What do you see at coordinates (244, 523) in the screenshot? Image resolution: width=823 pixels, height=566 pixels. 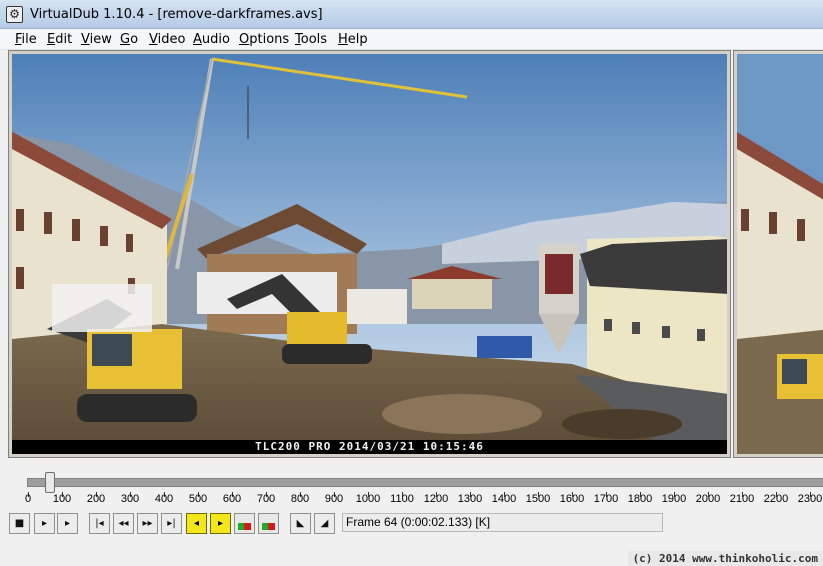 I see `prev-scene-icon` at bounding box center [244, 523].